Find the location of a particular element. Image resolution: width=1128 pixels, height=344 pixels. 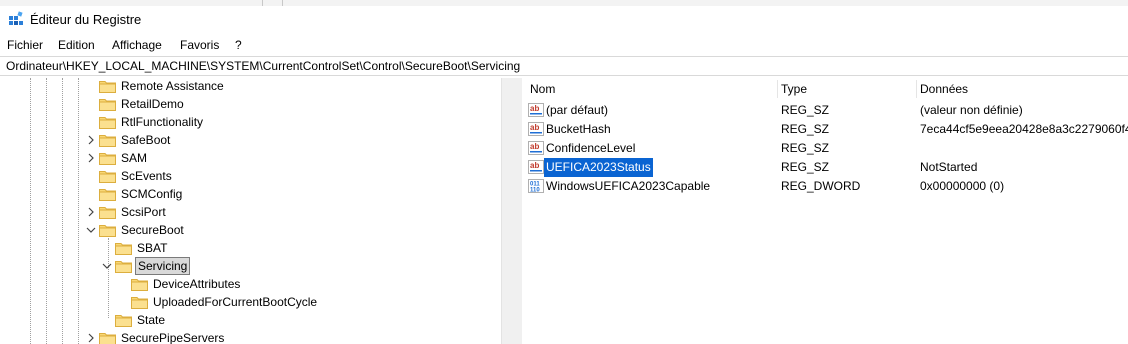

menu-edition: Edition is located at coordinates (76, 45).